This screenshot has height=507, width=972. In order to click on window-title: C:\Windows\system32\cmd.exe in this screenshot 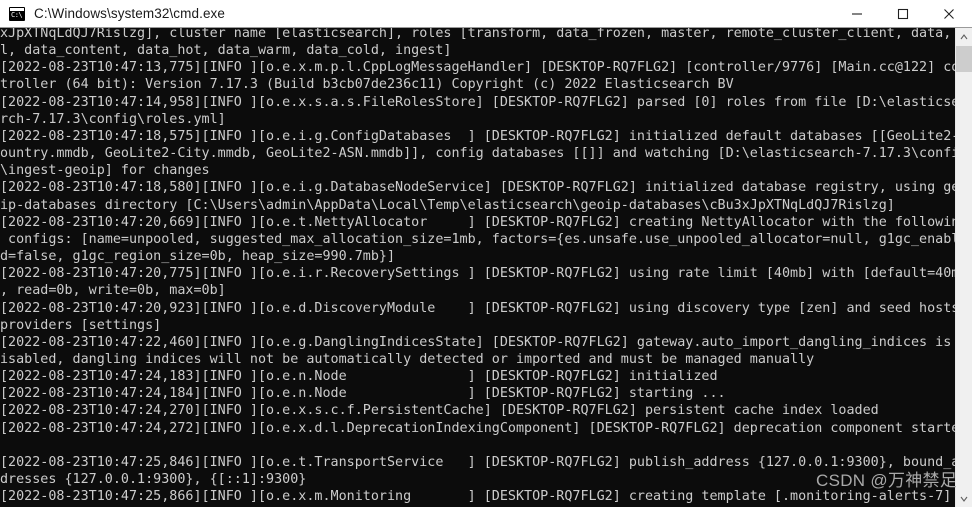, I will do `click(130, 13)`.